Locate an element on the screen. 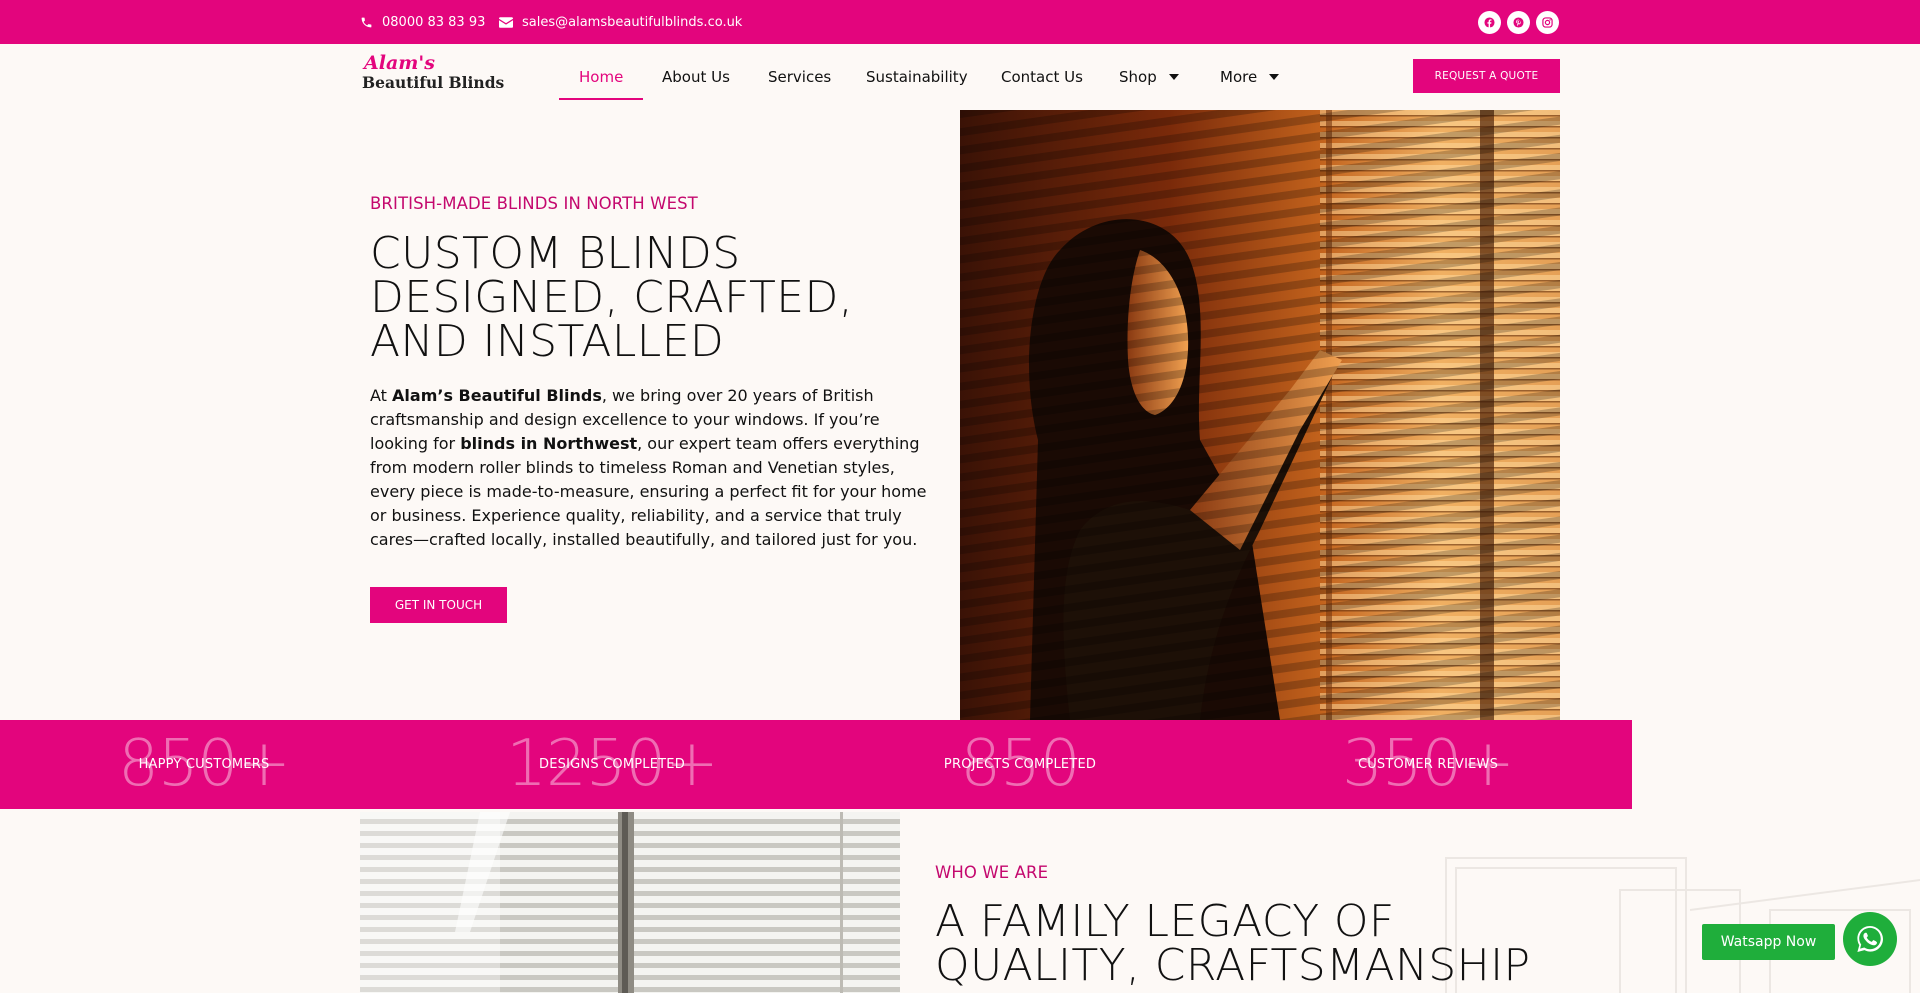  nav-shop-label: Shop is located at coordinates (1138, 77).